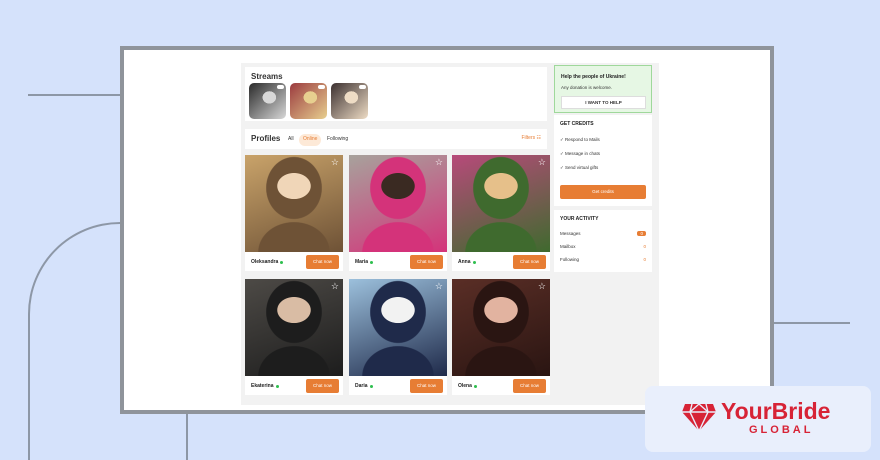  What do you see at coordinates (579, 167) in the screenshot?
I see `credit-benefit: ✓ Send virtual gifts` at bounding box center [579, 167].